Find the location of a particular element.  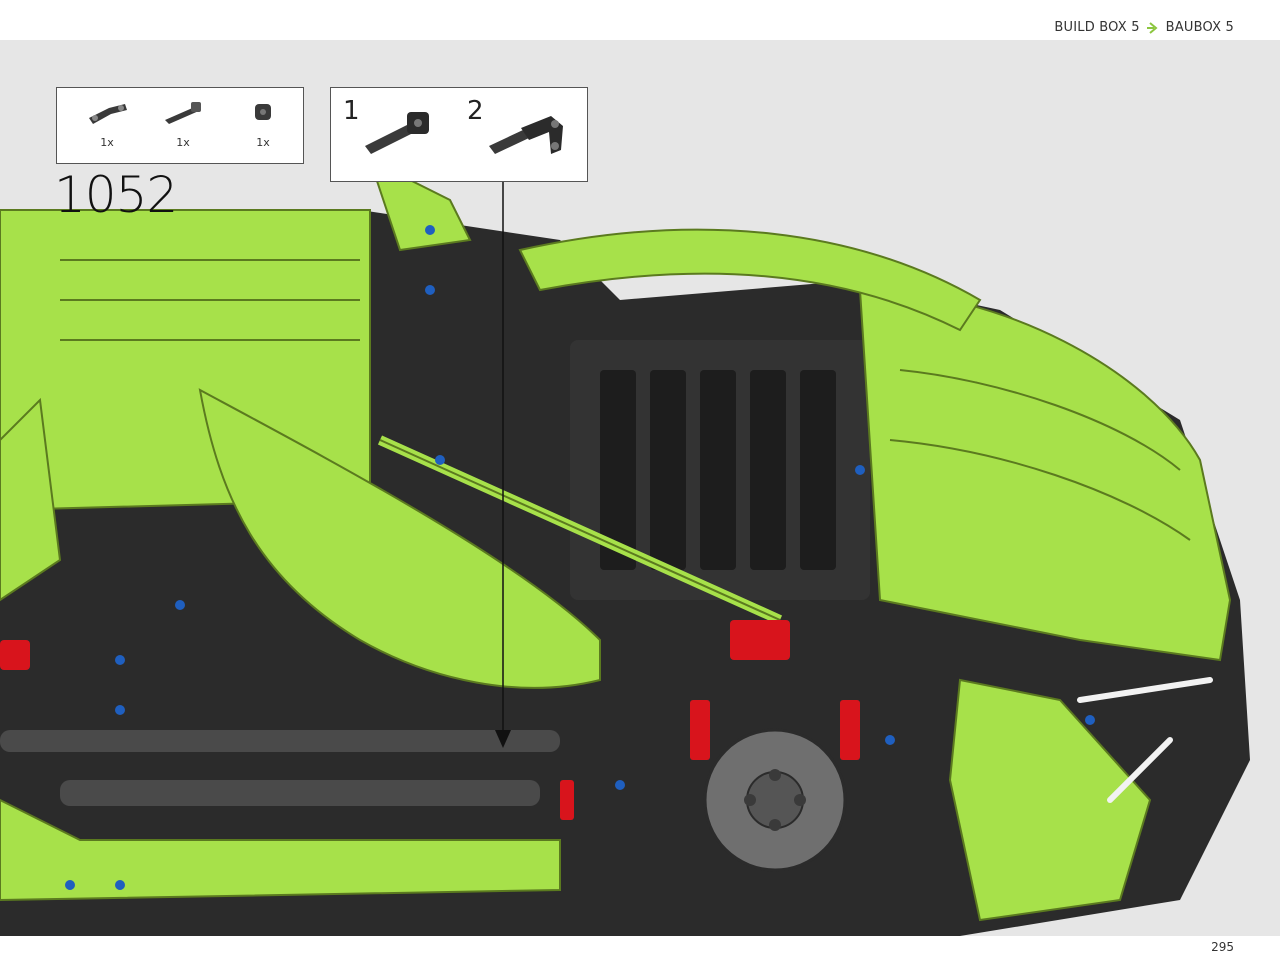

part-axle-pin: 1x is located at coordinates (183, 130).